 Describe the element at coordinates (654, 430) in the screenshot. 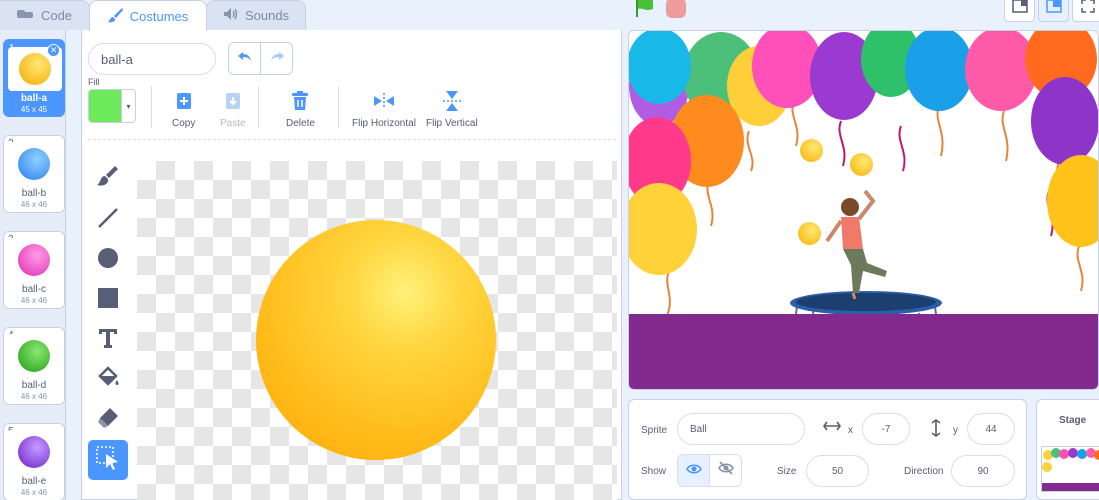

I see `sprite-label: Sprite` at that location.